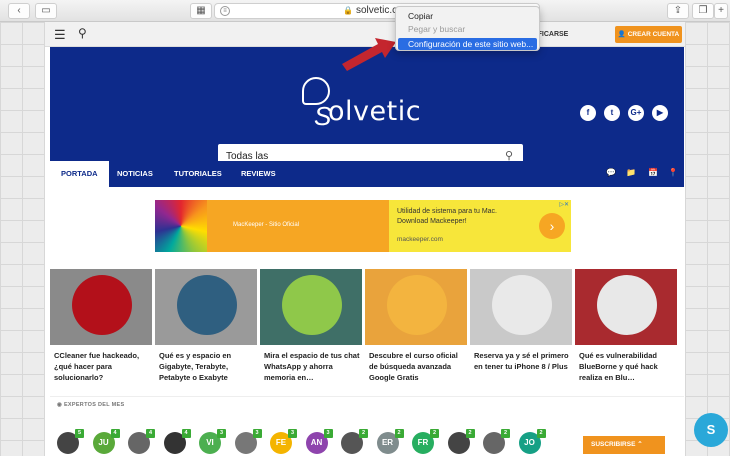 This screenshot has height=456, width=730. I want to click on expert-avatar: 3, so click(248, 441).